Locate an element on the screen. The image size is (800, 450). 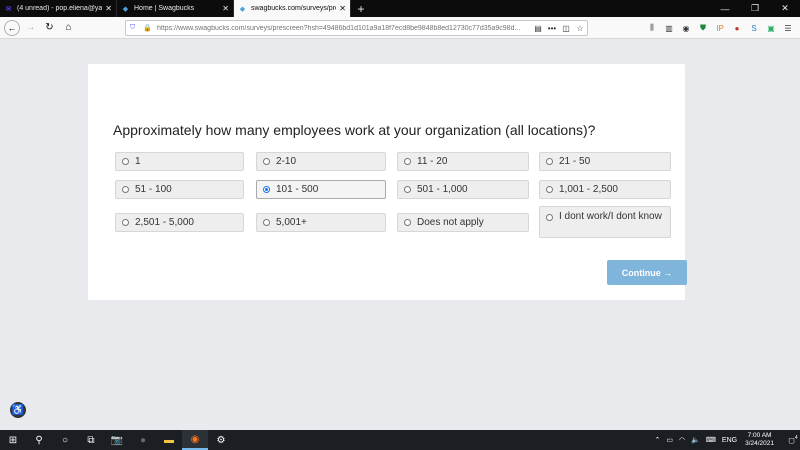
extension-shield-icon: ⛊ is located at coordinates (703, 28).